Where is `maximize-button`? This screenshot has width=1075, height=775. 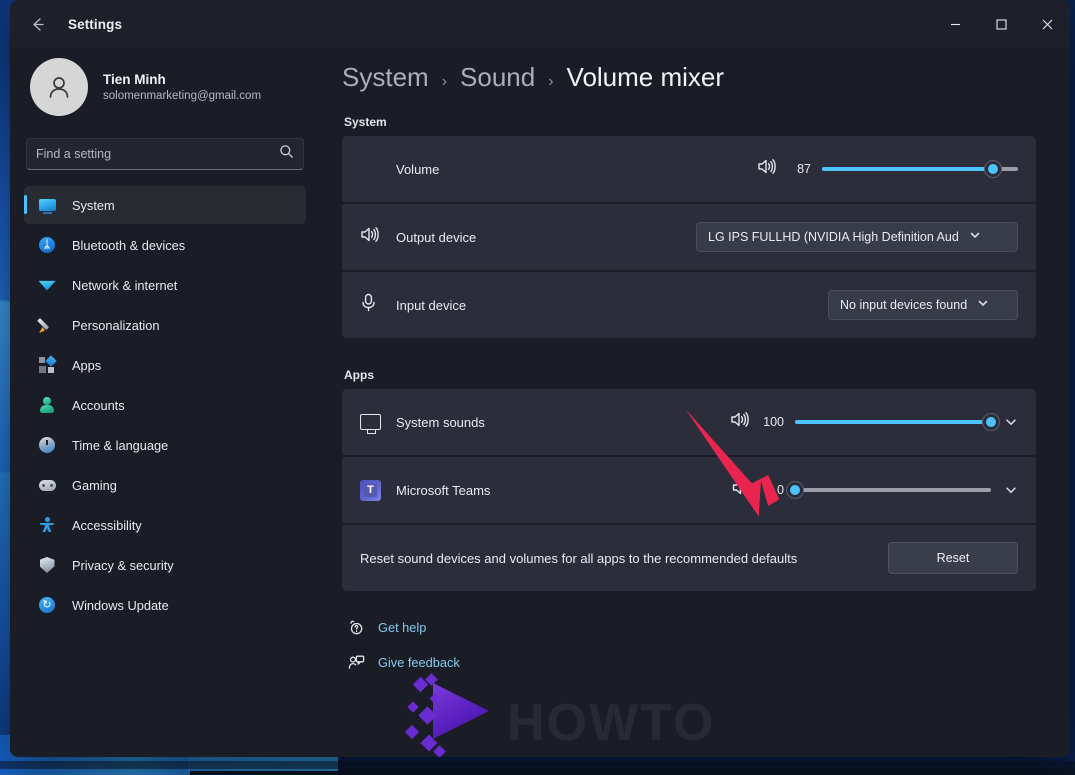
maximize-button is located at coordinates (1001, 24).